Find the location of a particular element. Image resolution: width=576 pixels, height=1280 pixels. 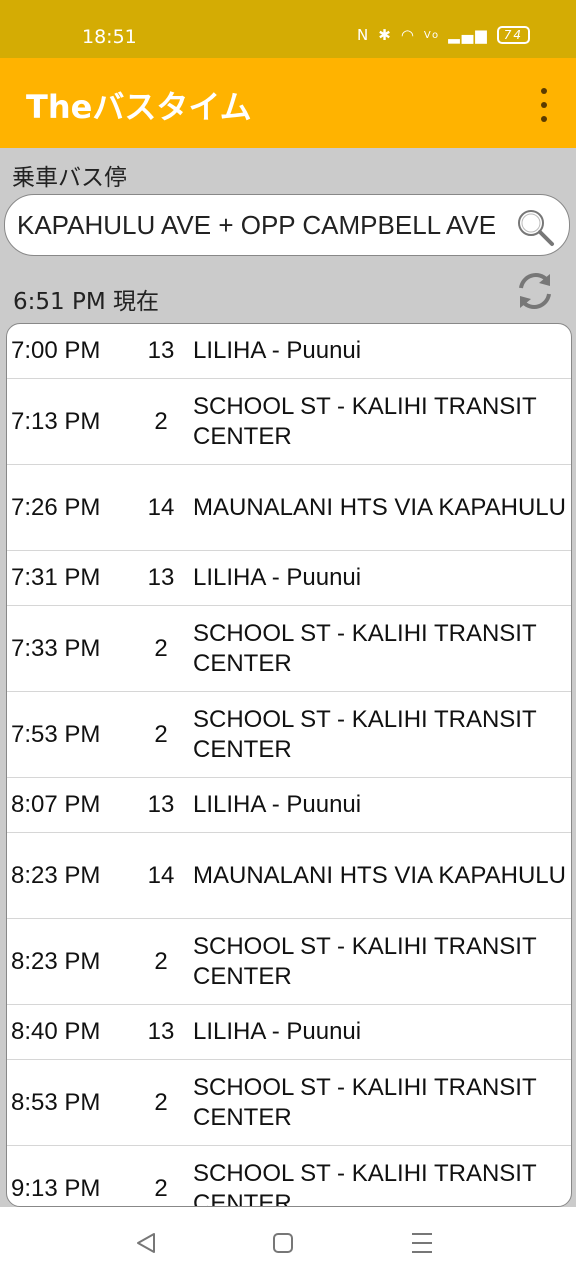

volte-icon: Vo is located at coordinates (432, 35).